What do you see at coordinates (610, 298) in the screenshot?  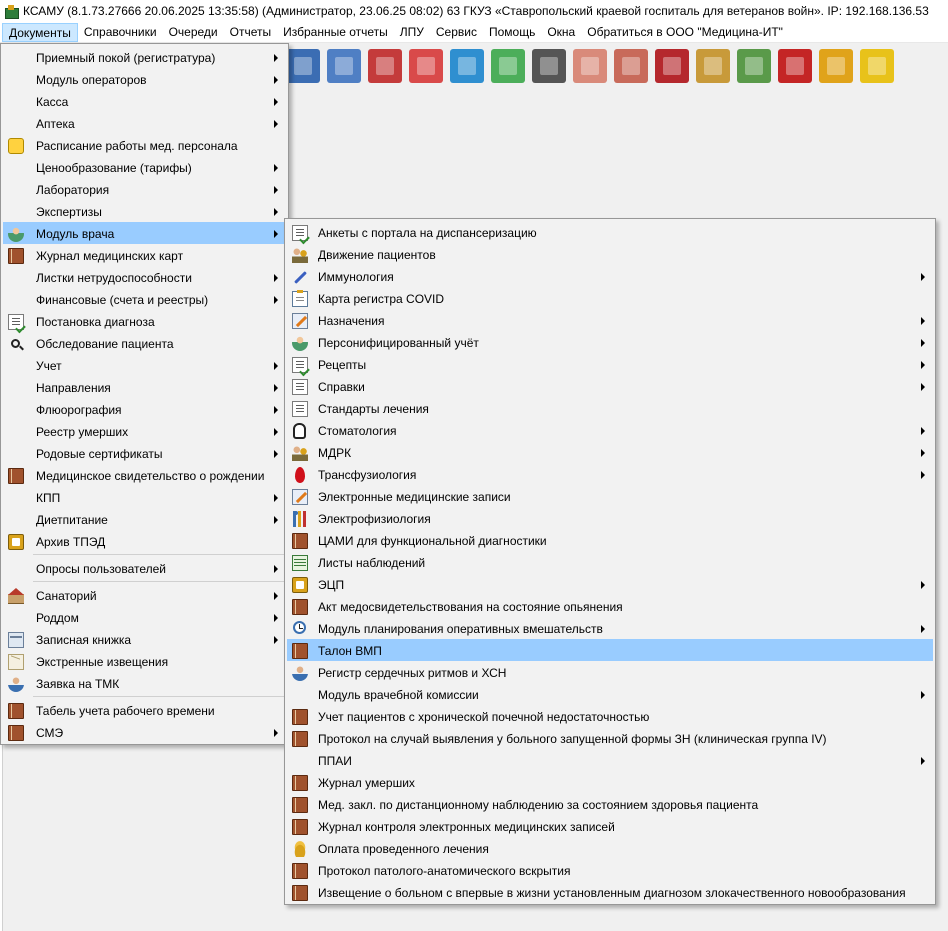 I see `doctor-submenu-item: Карта регистра COVID` at bounding box center [610, 298].